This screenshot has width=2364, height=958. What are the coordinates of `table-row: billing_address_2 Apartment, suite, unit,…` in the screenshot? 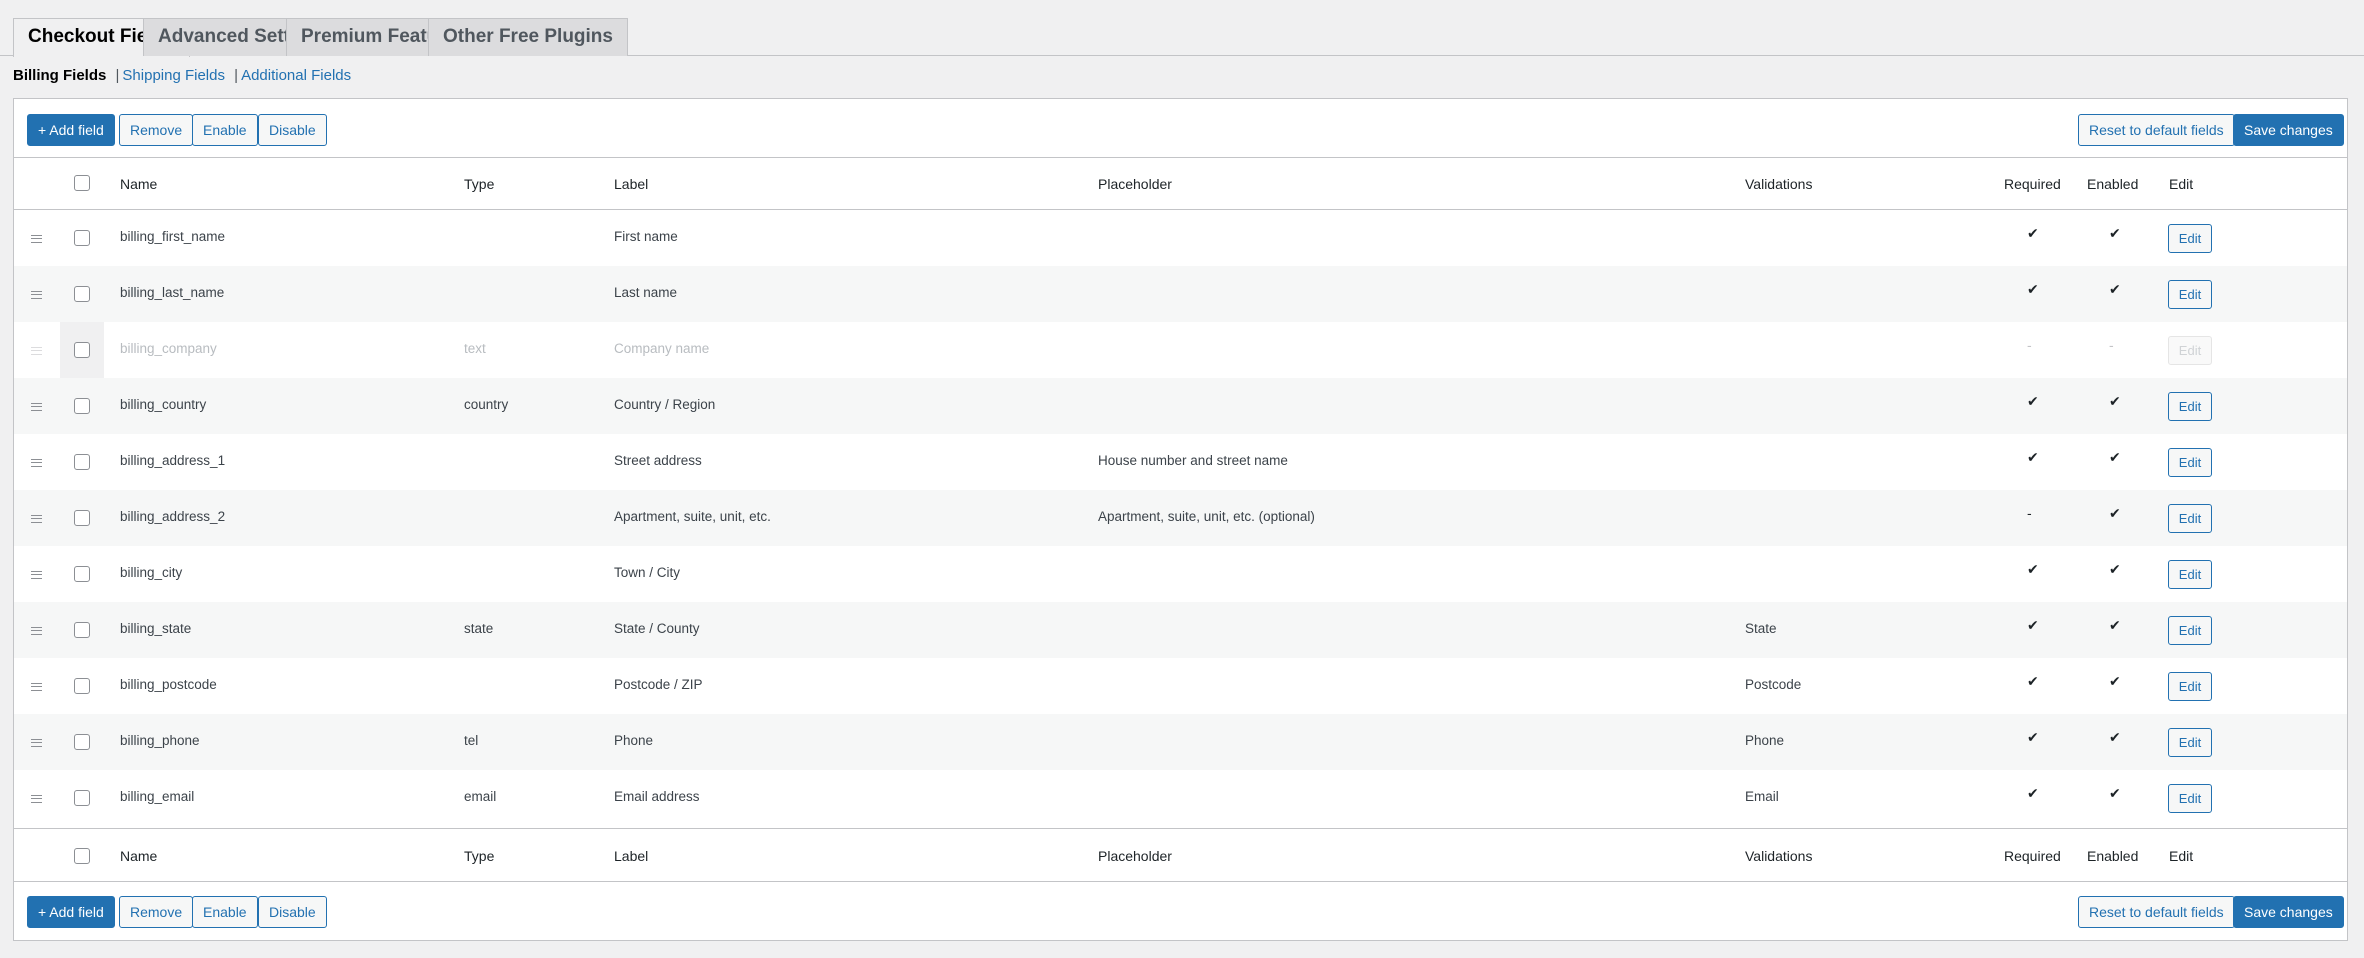 It's located at (1180, 518).